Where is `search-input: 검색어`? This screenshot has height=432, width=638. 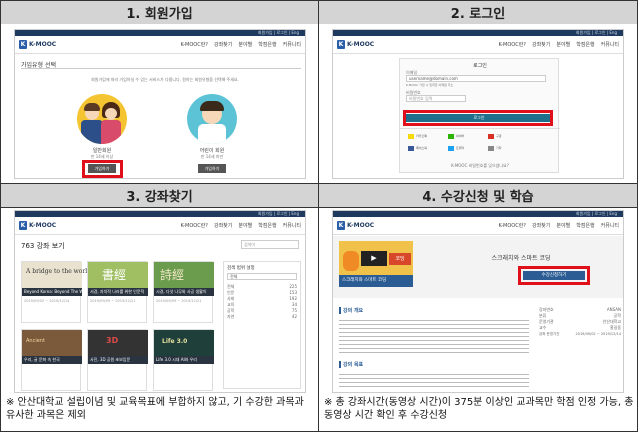 search-input: 검색어 is located at coordinates (270, 244).